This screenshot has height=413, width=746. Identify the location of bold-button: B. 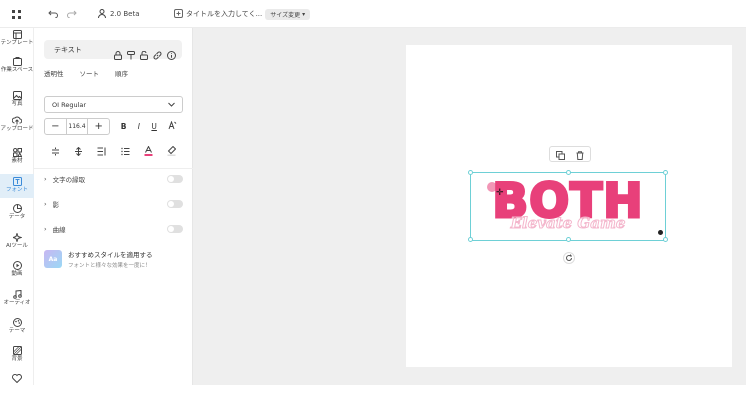
(124, 126).